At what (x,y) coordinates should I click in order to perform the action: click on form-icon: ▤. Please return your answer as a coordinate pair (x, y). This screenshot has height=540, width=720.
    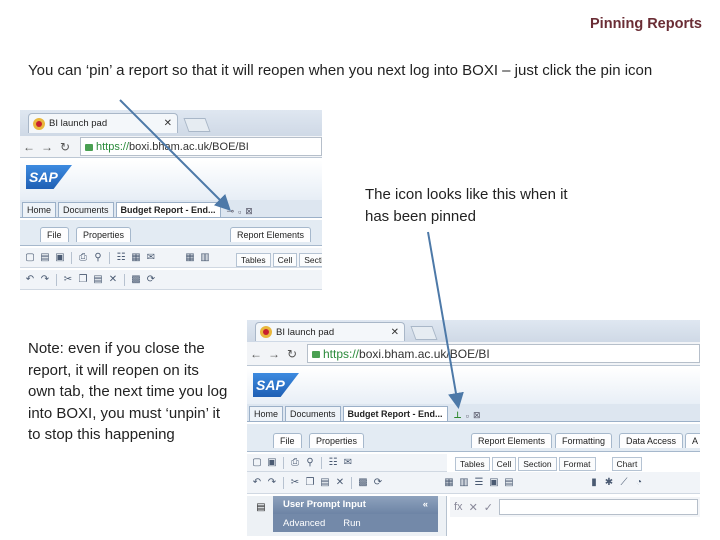
    Looking at the image, I should click on (509, 483).